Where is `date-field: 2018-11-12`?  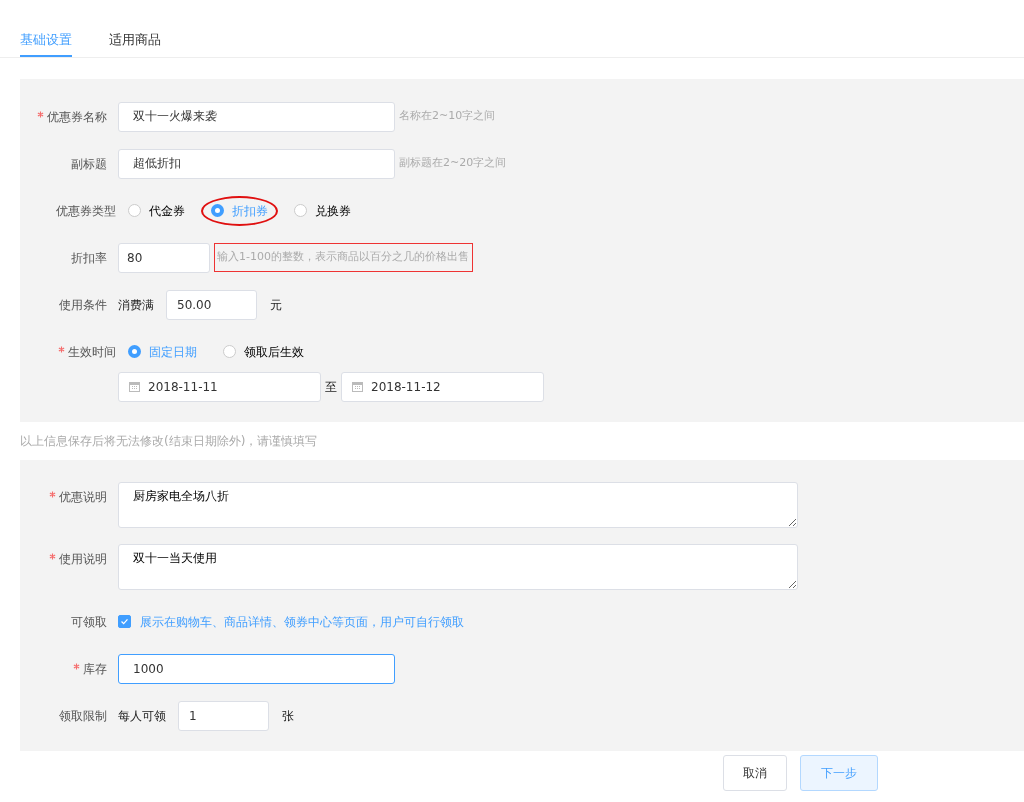 date-field: 2018-11-12 is located at coordinates (442, 386).